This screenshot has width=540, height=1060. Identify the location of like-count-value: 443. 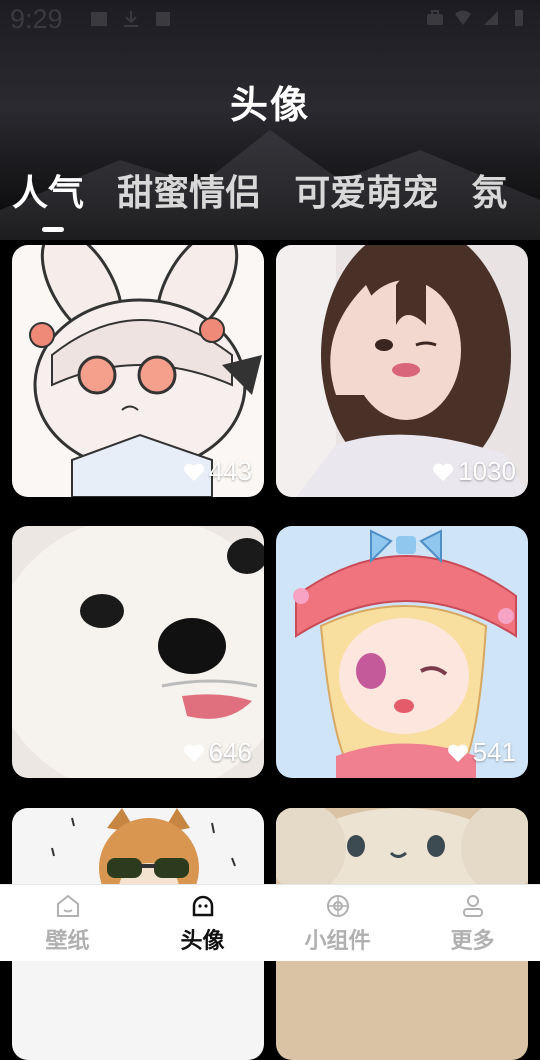
(230, 471).